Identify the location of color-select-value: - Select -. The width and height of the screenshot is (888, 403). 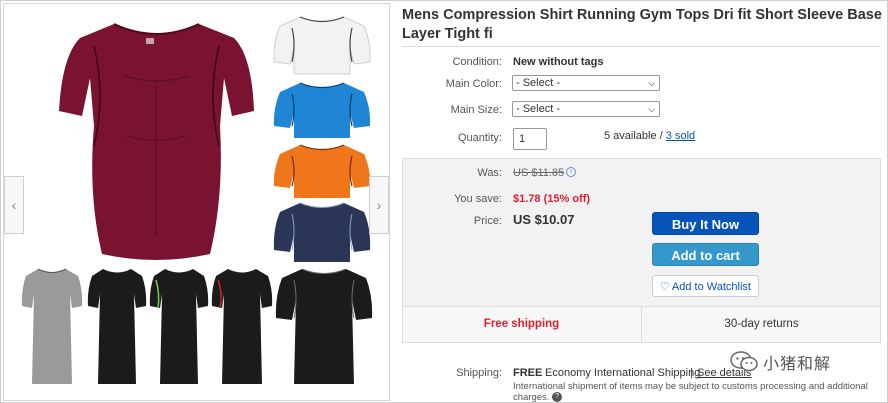
(538, 83).